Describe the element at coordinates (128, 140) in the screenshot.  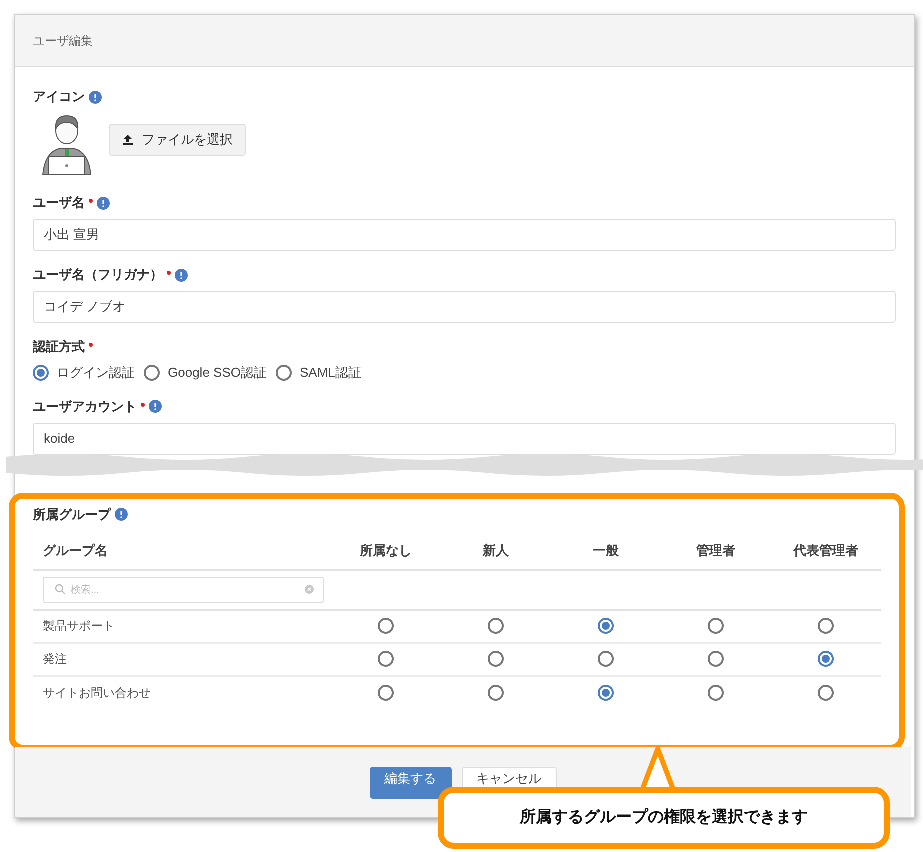
I see `upload-icon` at that location.